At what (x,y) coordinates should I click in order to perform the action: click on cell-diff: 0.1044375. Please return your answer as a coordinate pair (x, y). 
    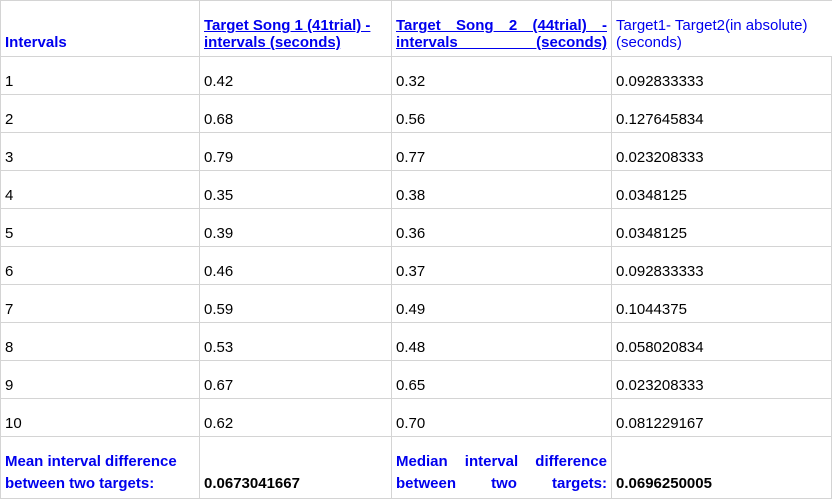
    Looking at the image, I should click on (721, 303).